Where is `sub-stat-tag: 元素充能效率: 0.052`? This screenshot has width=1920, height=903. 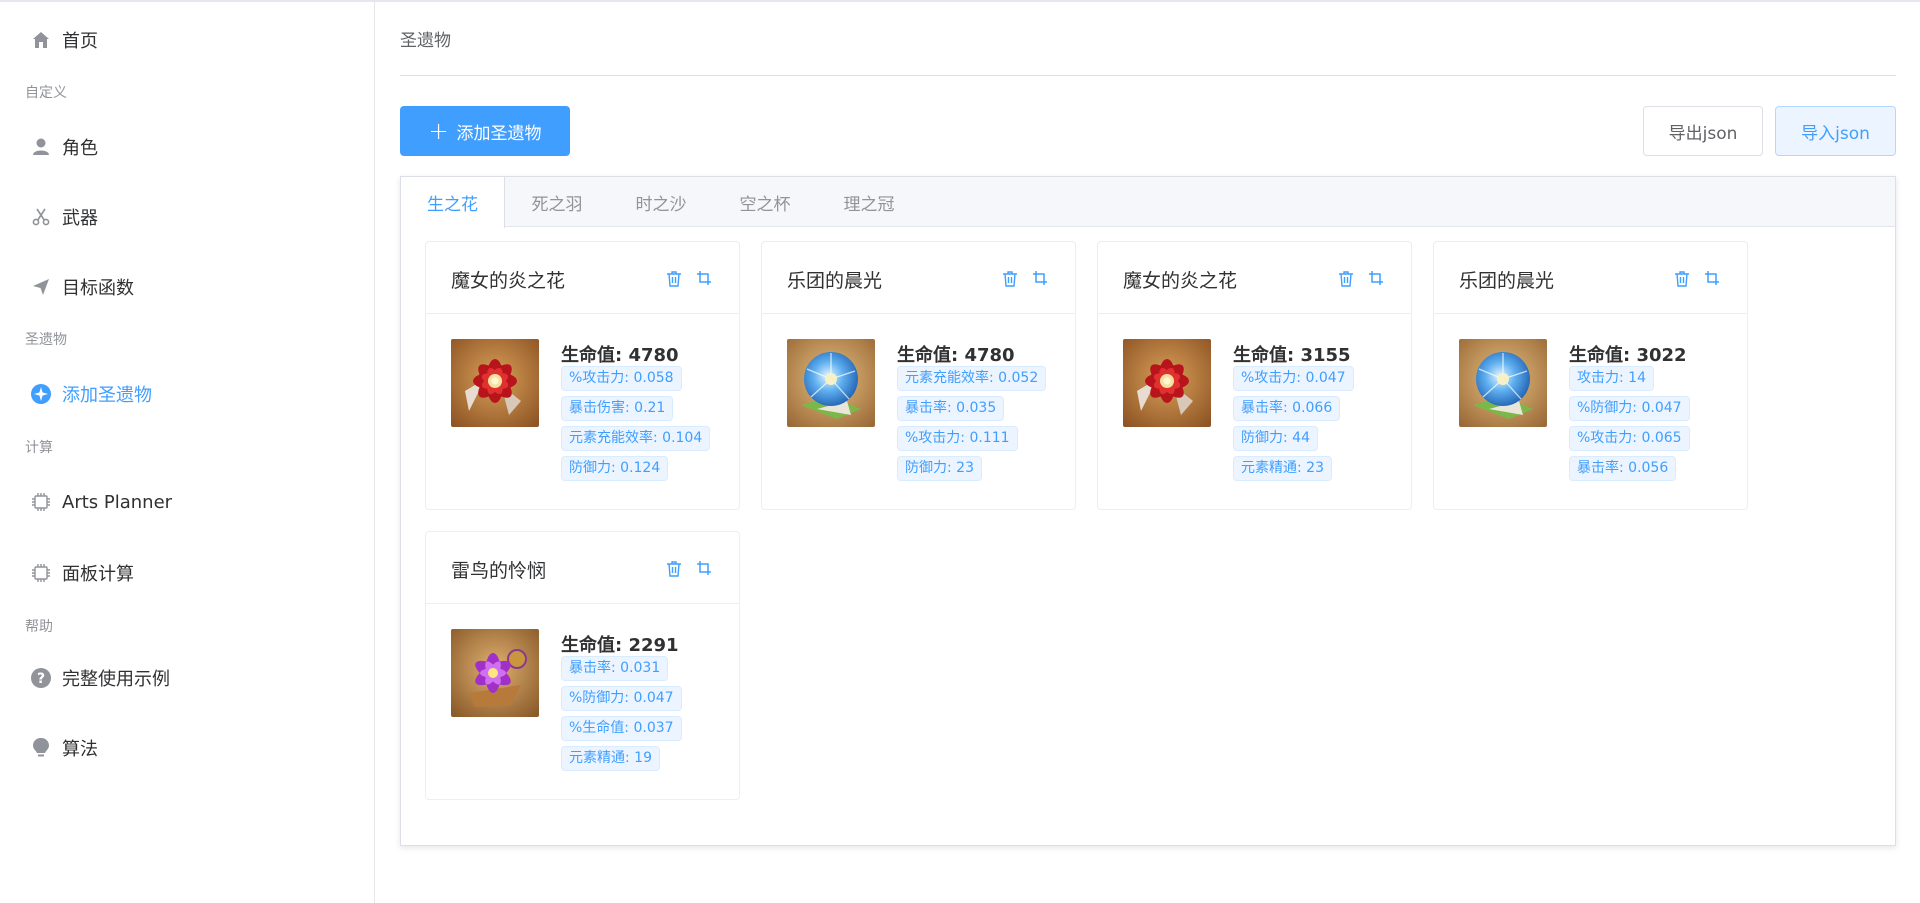 sub-stat-tag: 元素充能效率: 0.052 is located at coordinates (972, 378).